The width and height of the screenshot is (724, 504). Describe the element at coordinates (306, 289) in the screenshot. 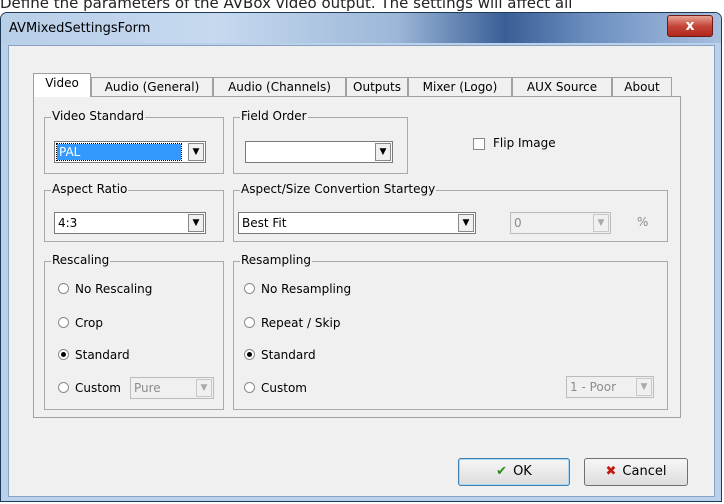

I see `radio-label: No Resampling` at that location.